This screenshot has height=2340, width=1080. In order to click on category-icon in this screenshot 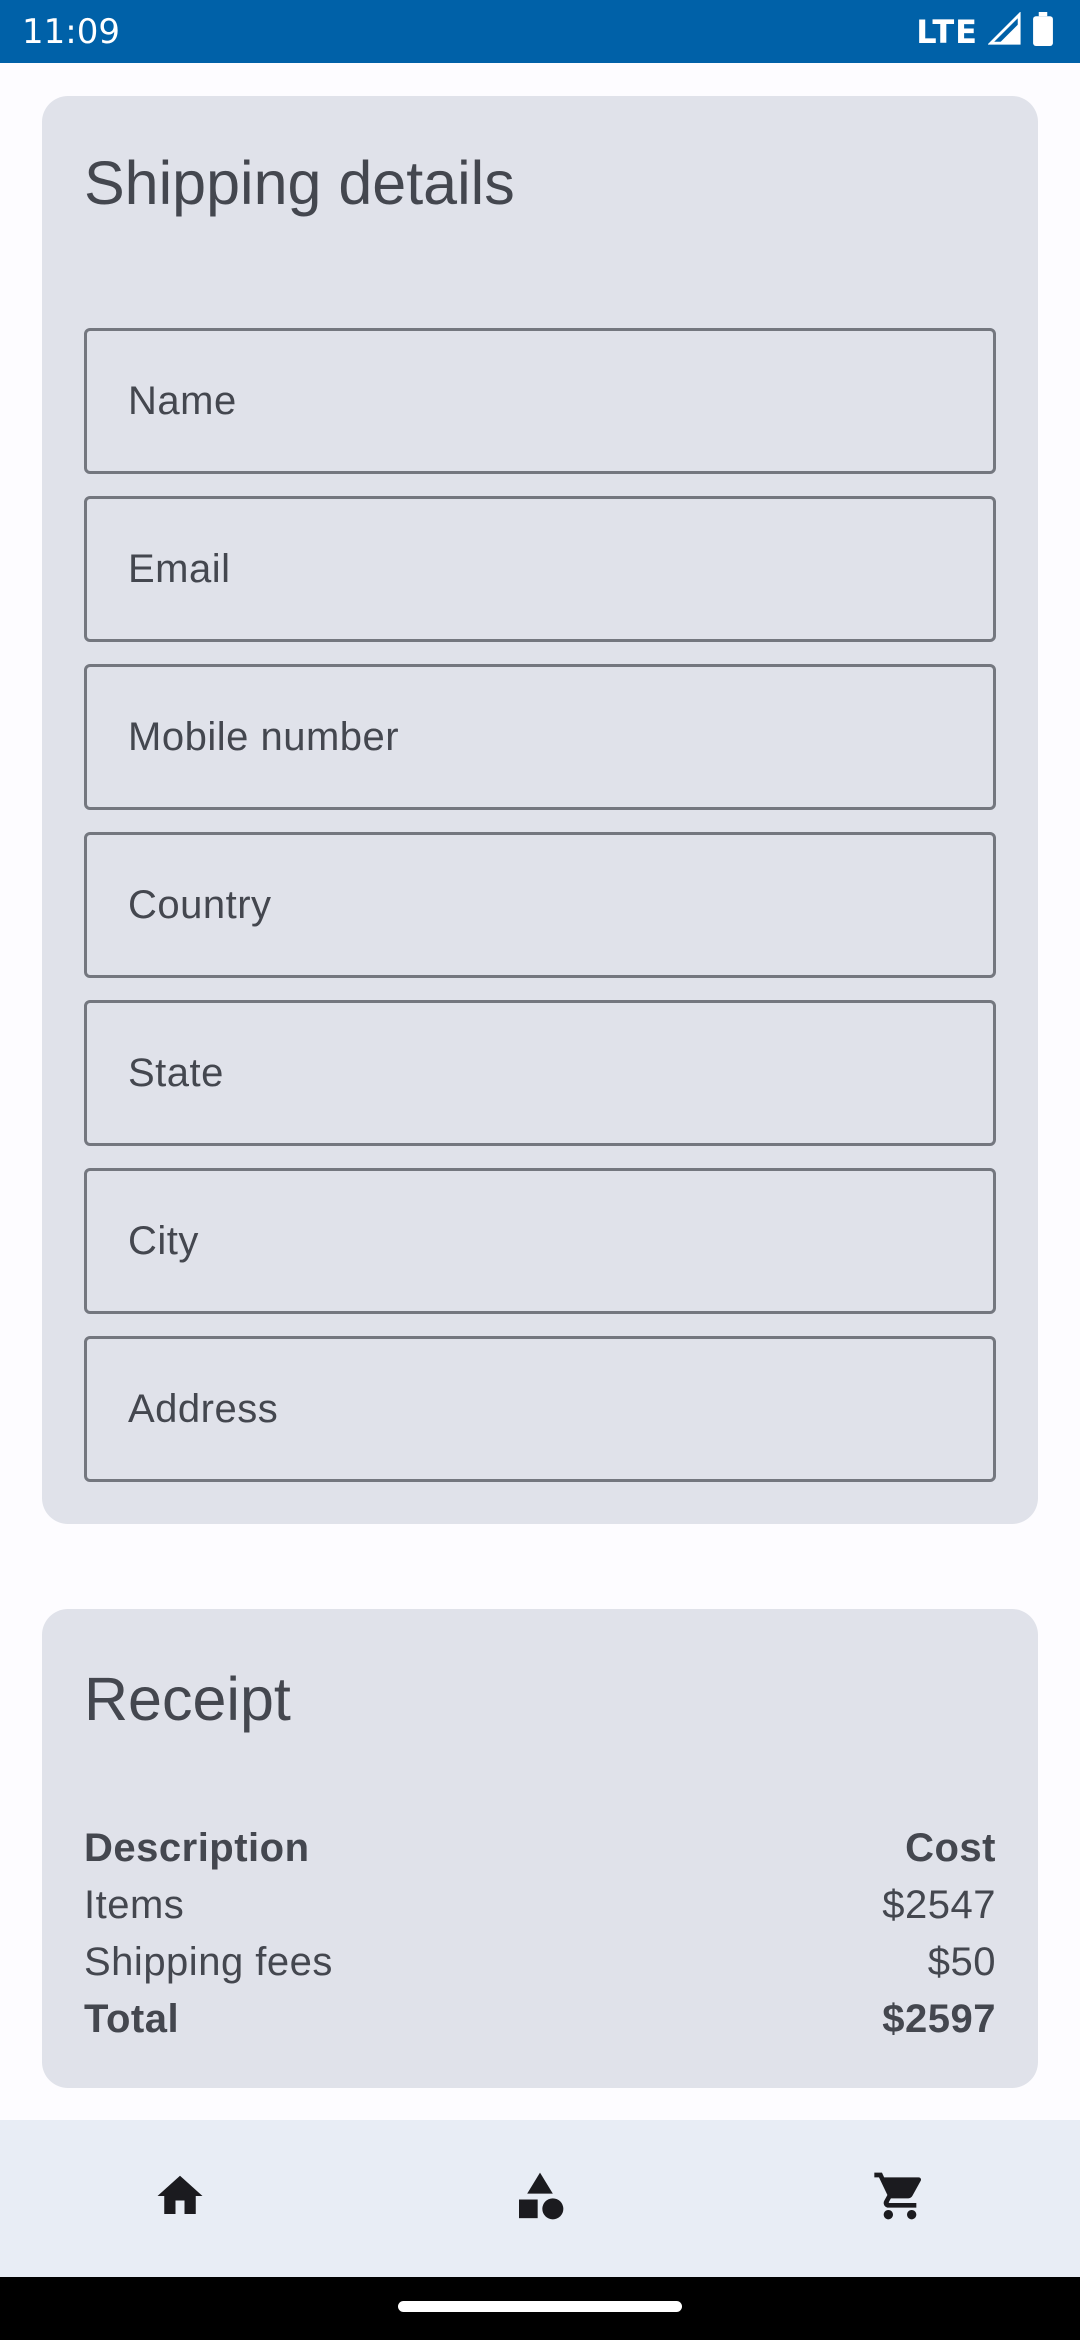, I will do `click(540, 2198)`.